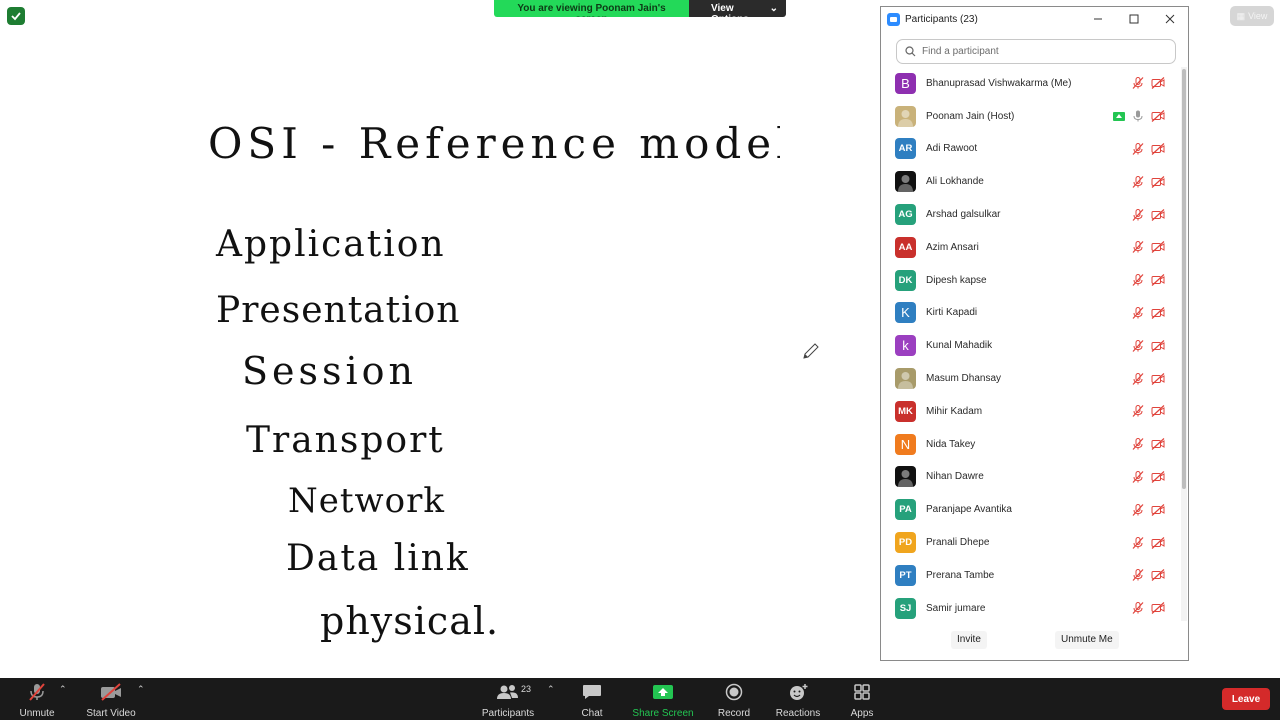 The image size is (1280, 720). What do you see at coordinates (905, 184) in the screenshot?
I see `profile-photo-icon` at bounding box center [905, 184].